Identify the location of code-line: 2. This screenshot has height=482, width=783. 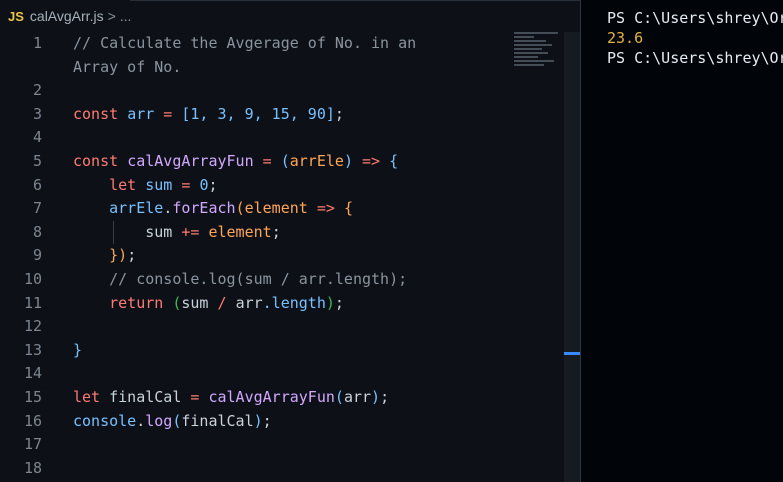
(280, 91).